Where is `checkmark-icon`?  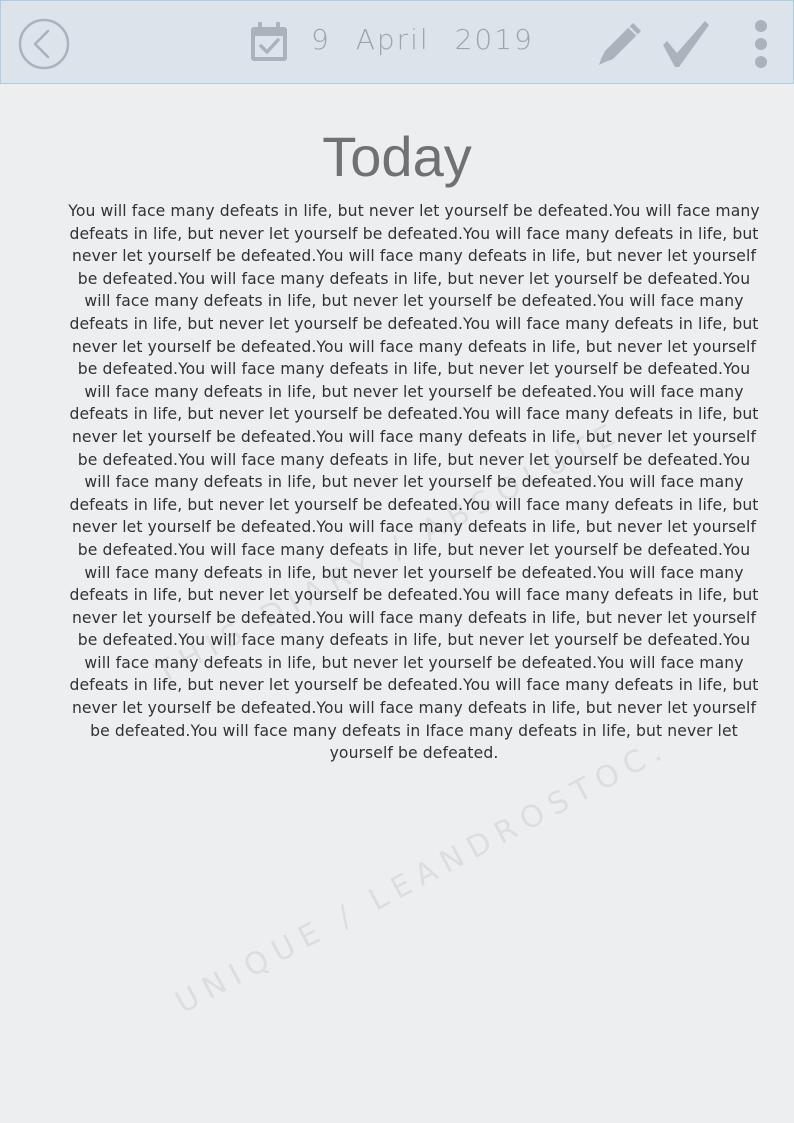
checkmark-icon is located at coordinates (685, 44).